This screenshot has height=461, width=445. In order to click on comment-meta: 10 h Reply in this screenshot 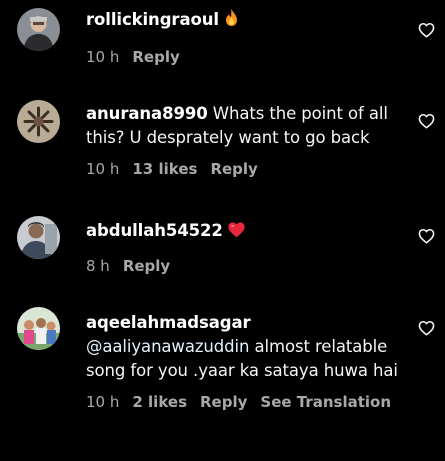, I will do `click(245, 57)`.